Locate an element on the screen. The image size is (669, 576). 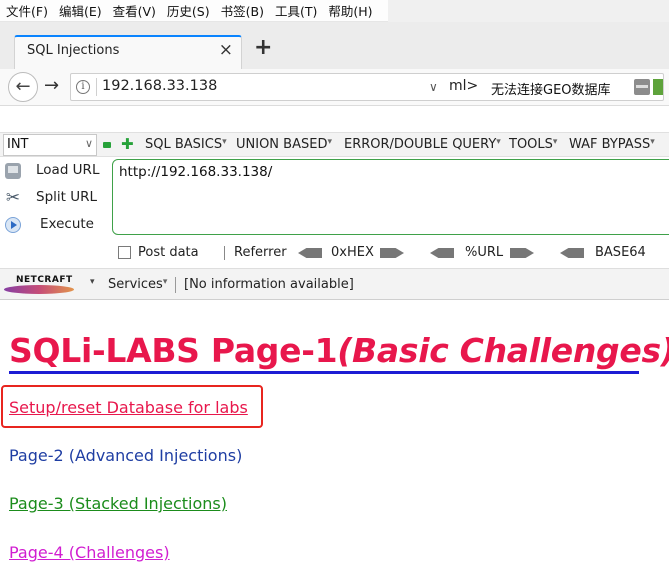
url-decode-arrow-icon is located at coordinates (442, 253).